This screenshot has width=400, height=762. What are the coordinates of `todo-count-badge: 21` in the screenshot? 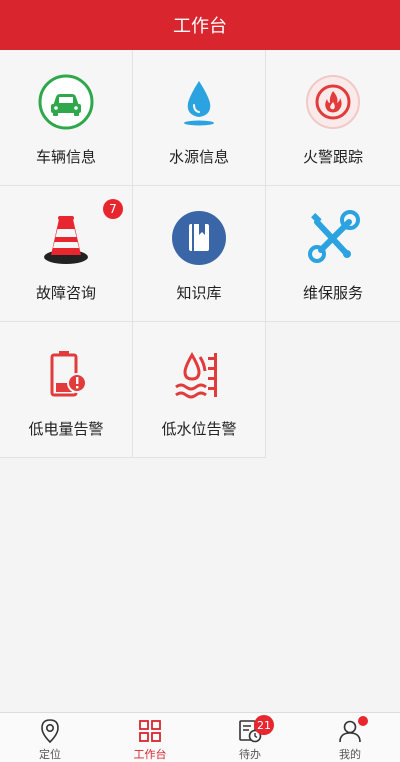 It's located at (264, 725).